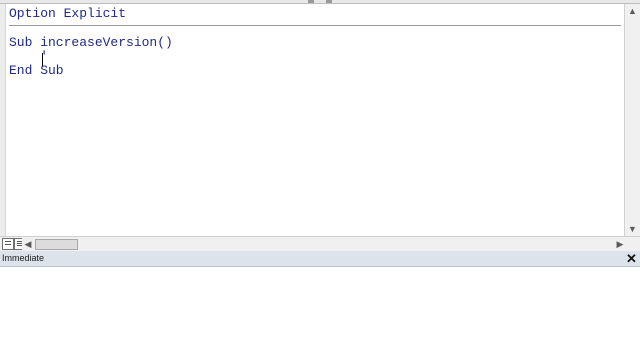 Image resolution: width=640 pixels, height=360 pixels. What do you see at coordinates (91, 42) in the screenshot?
I see `code-line-sub-declaration: Sub increaseVersion()` at bounding box center [91, 42].